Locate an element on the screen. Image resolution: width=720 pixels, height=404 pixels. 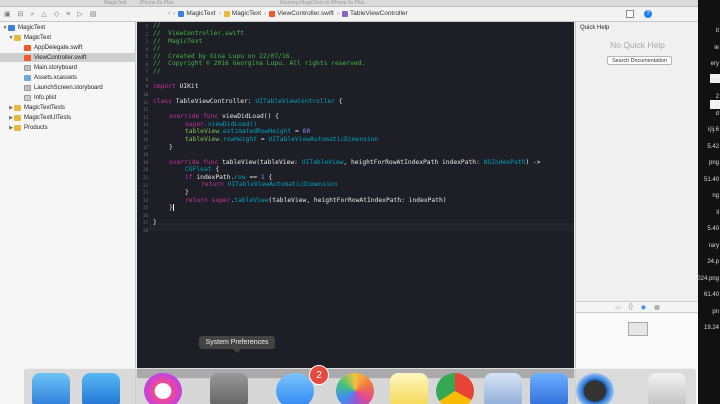
background-window-text: i(ij.6 is located at coordinates (713, 130).